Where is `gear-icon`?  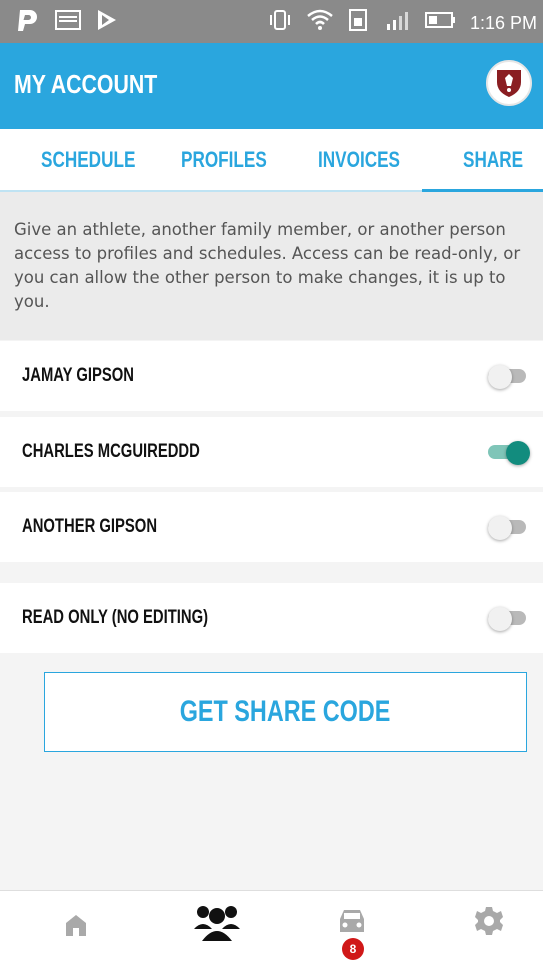 gear-icon is located at coordinates (493, 925).